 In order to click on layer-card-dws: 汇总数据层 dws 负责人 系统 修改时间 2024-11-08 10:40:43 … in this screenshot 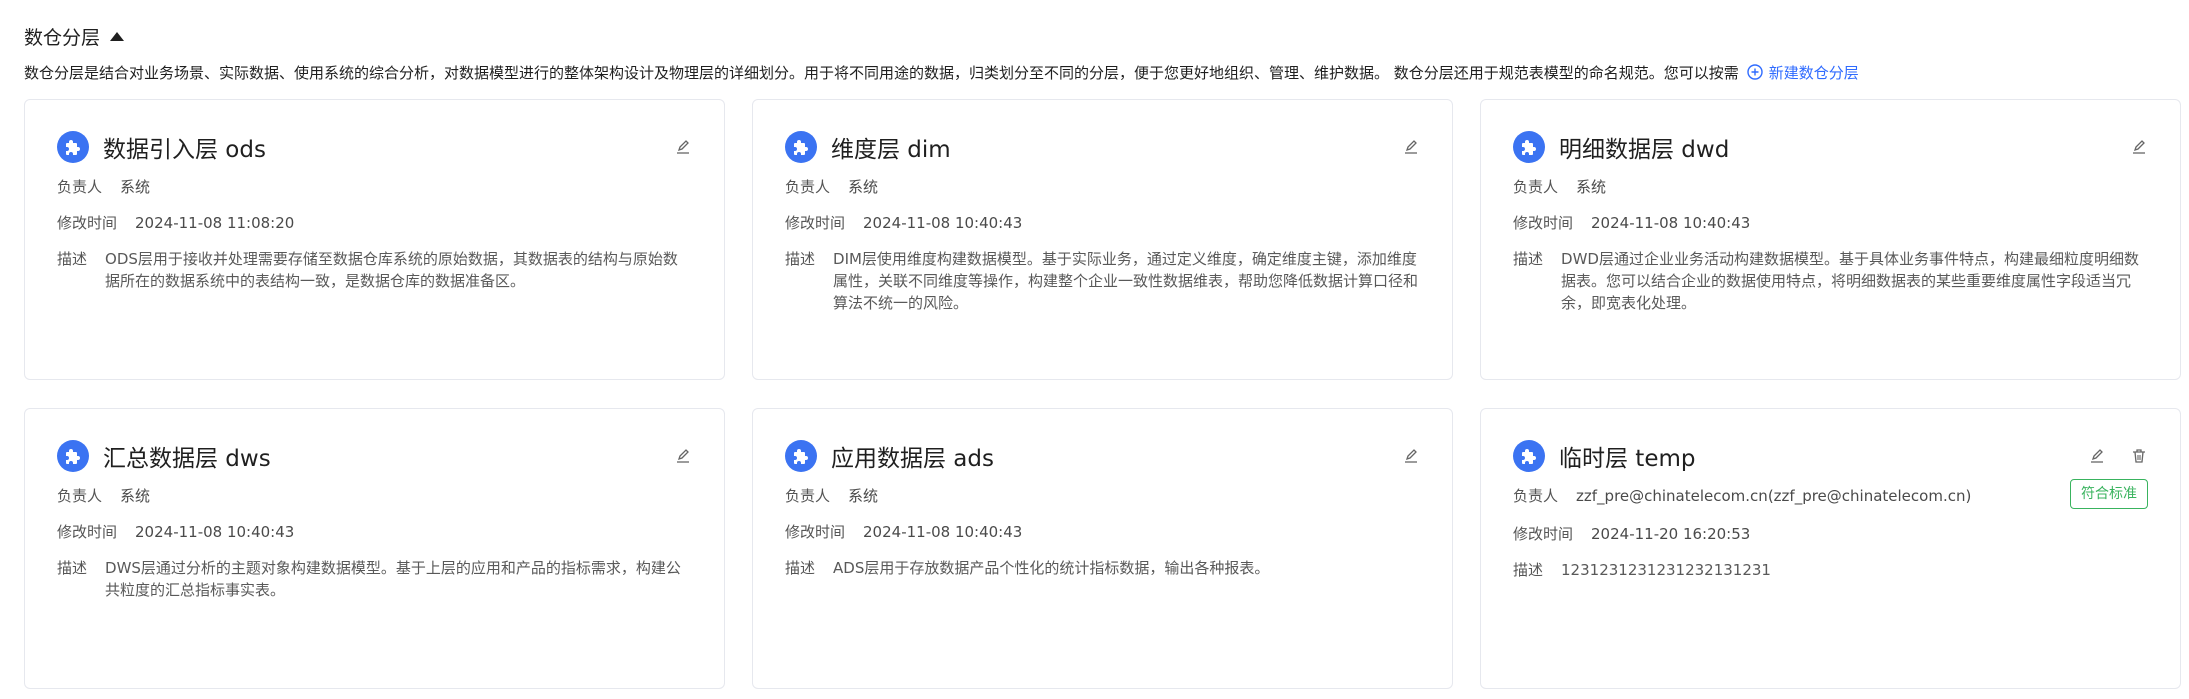, I will do `click(374, 548)`.